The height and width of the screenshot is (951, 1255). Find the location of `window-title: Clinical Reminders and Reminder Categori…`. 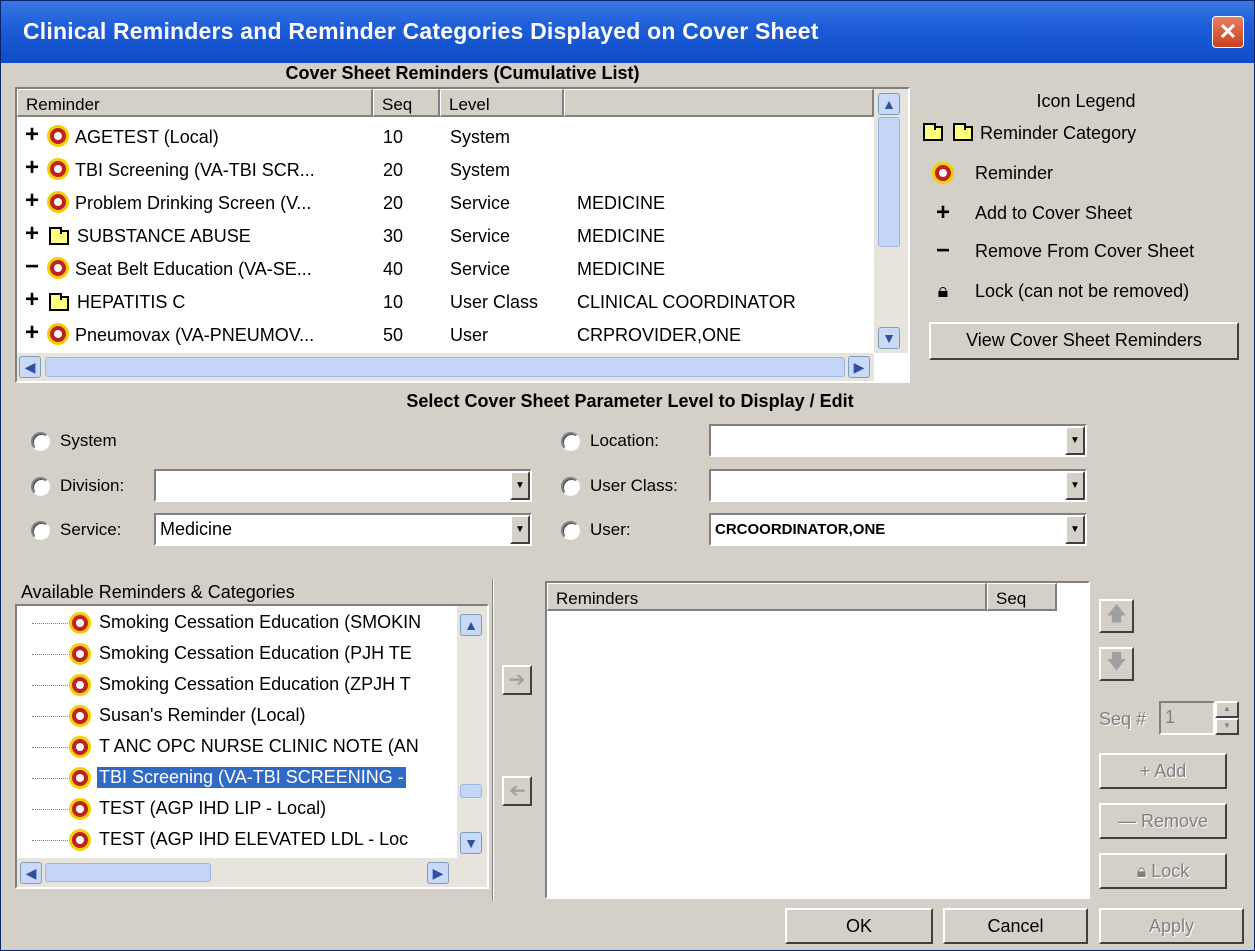

window-title: Clinical Reminders and Reminder Categori… is located at coordinates (421, 31).